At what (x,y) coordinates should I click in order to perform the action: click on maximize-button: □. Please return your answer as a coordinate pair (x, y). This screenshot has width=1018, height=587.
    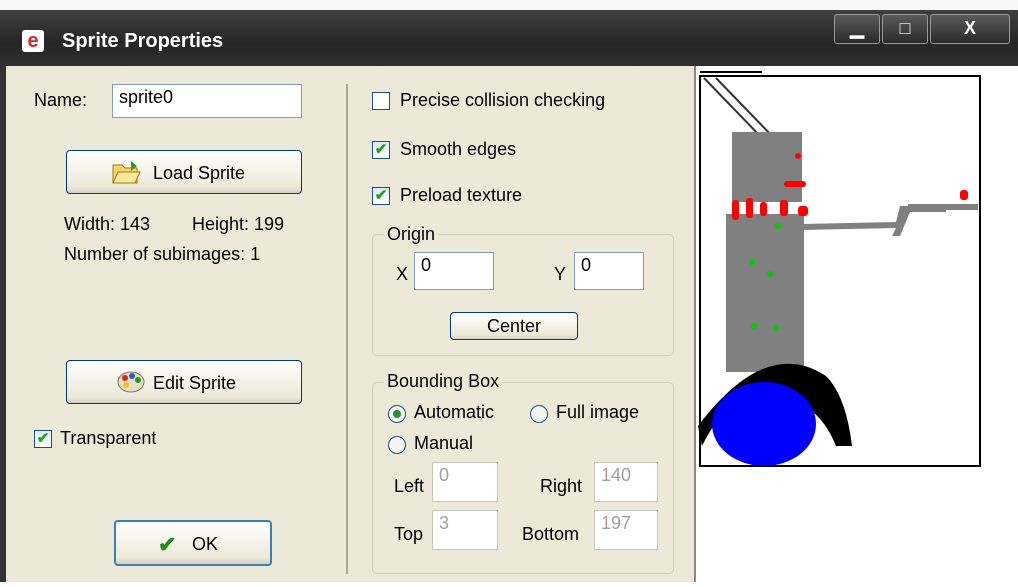
    Looking at the image, I should click on (905, 29).